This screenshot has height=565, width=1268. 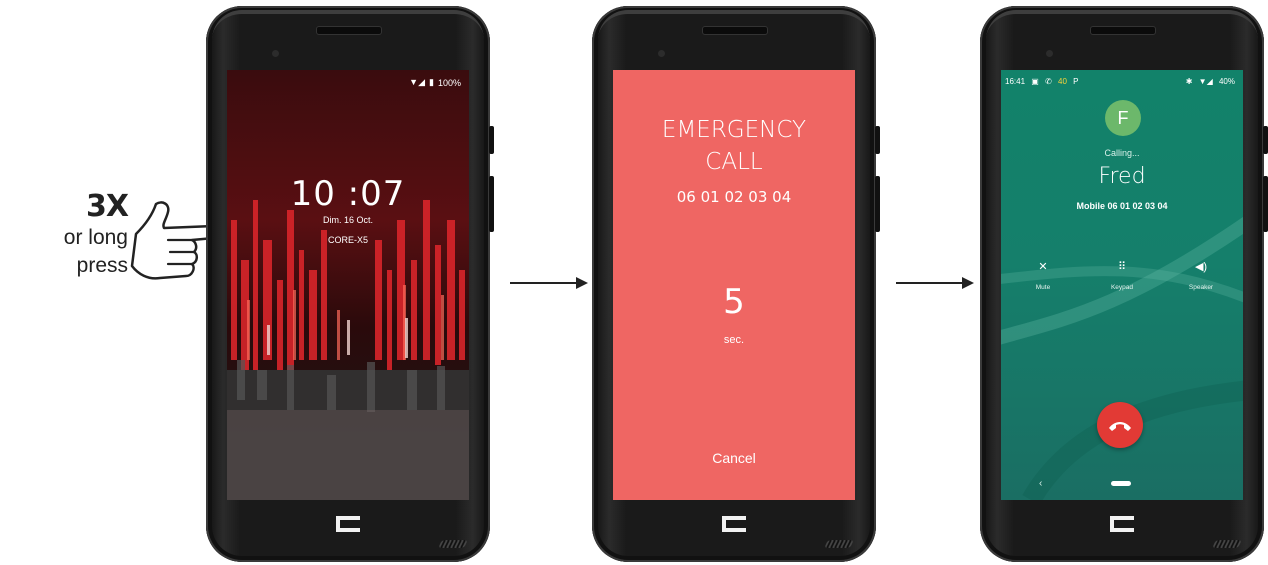 I want to click on countdown-value: 5, so click(x=734, y=302).